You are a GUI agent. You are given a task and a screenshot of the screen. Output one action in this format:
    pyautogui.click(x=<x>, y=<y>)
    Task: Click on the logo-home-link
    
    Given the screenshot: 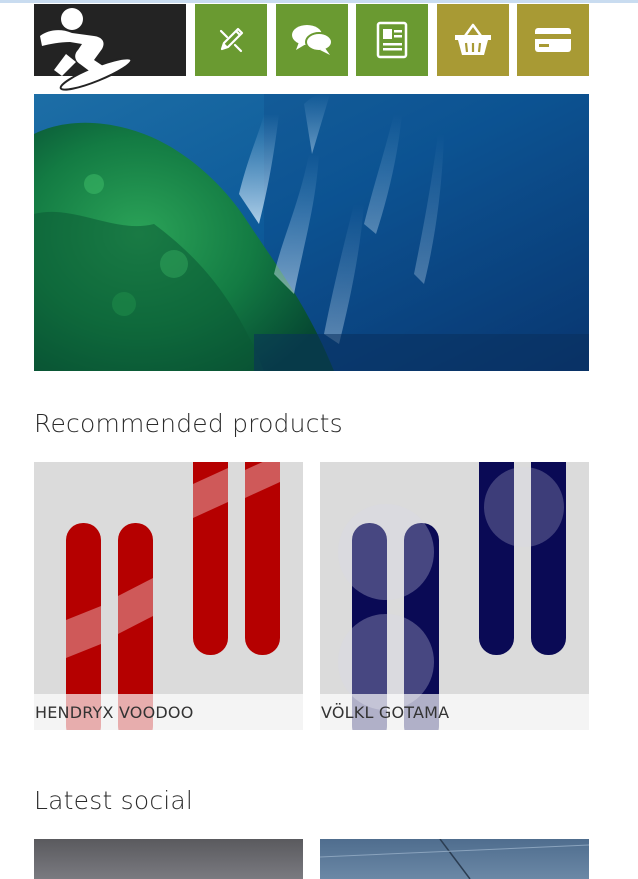 What is the action you would take?
    pyautogui.click(x=110, y=47)
    